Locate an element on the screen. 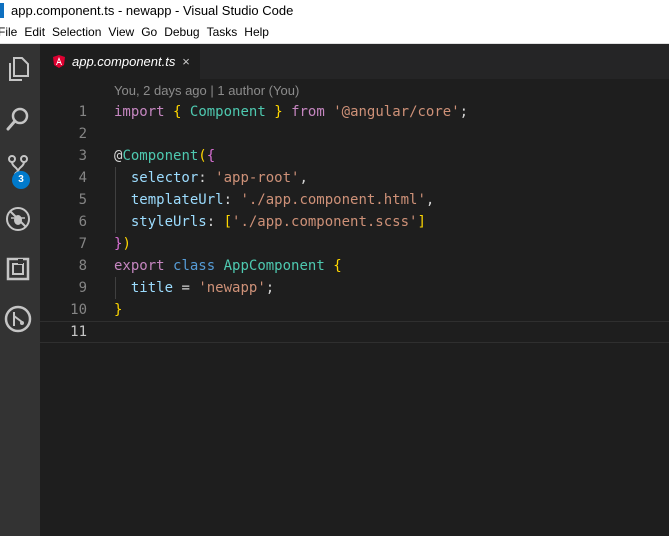 The image size is (669, 536). code-line: 4 selector: 'app-root', is located at coordinates (354, 178).